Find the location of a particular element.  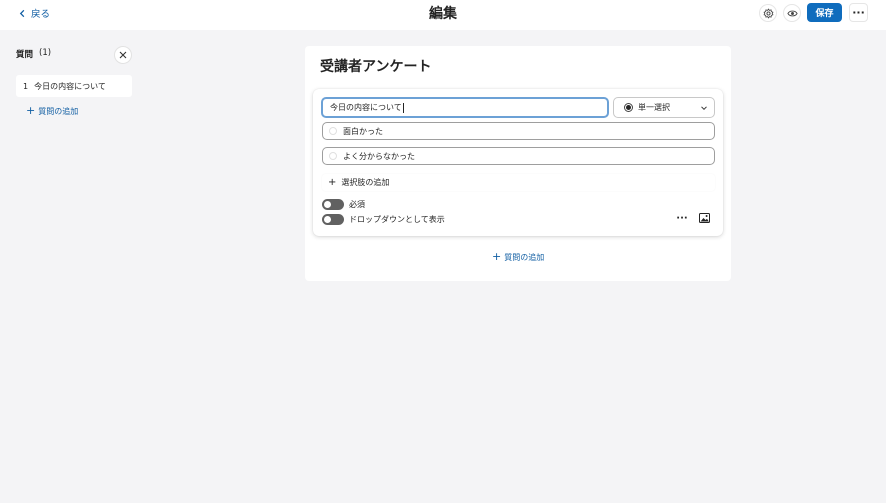

questions-count: (1) is located at coordinates (45, 53).